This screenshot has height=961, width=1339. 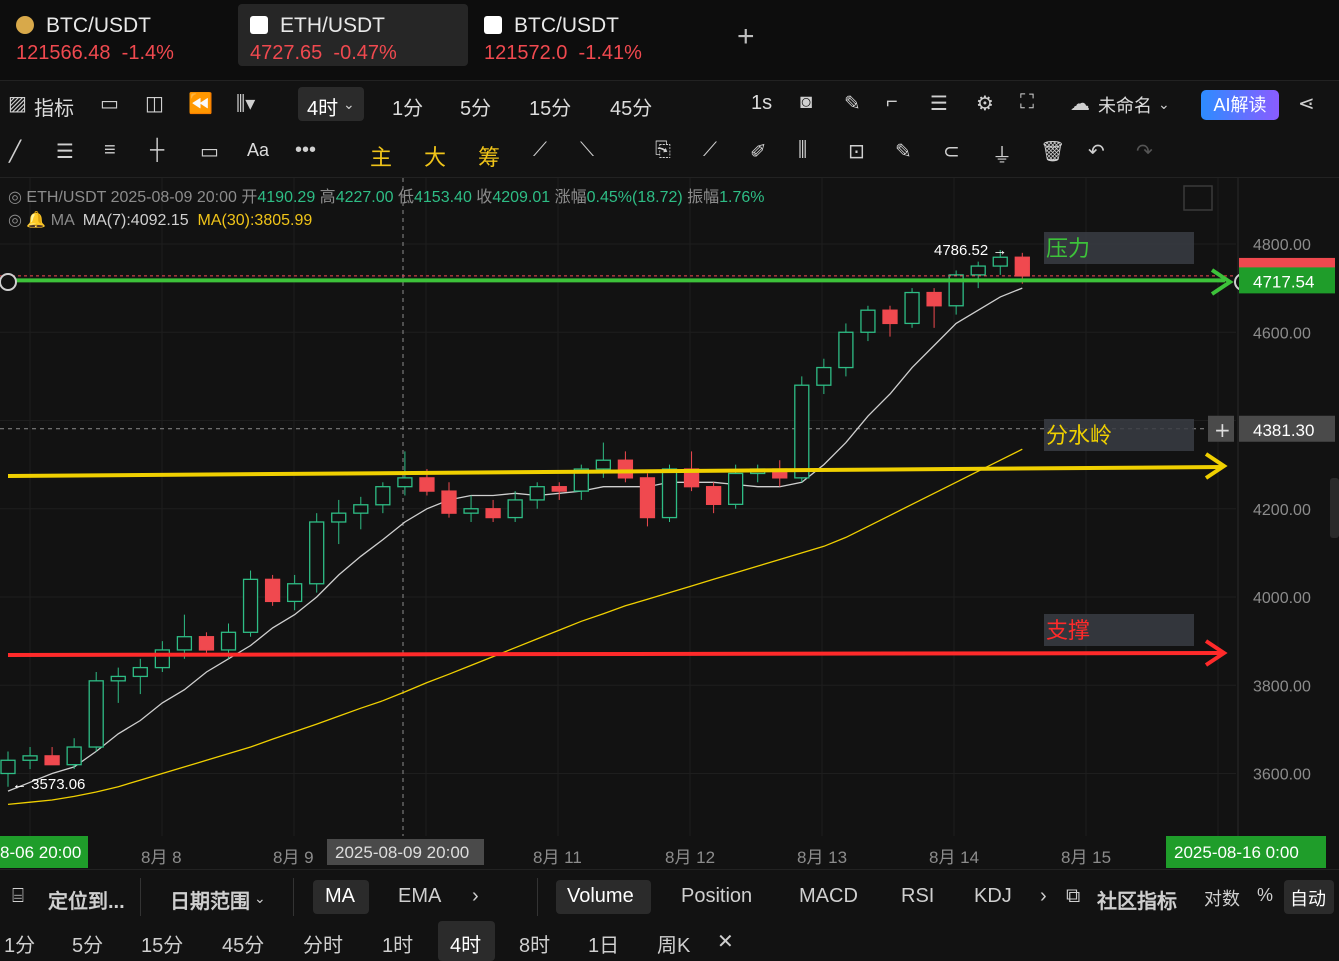 I want to click on community-indicators: 社区指标, so click(x=1137, y=899).